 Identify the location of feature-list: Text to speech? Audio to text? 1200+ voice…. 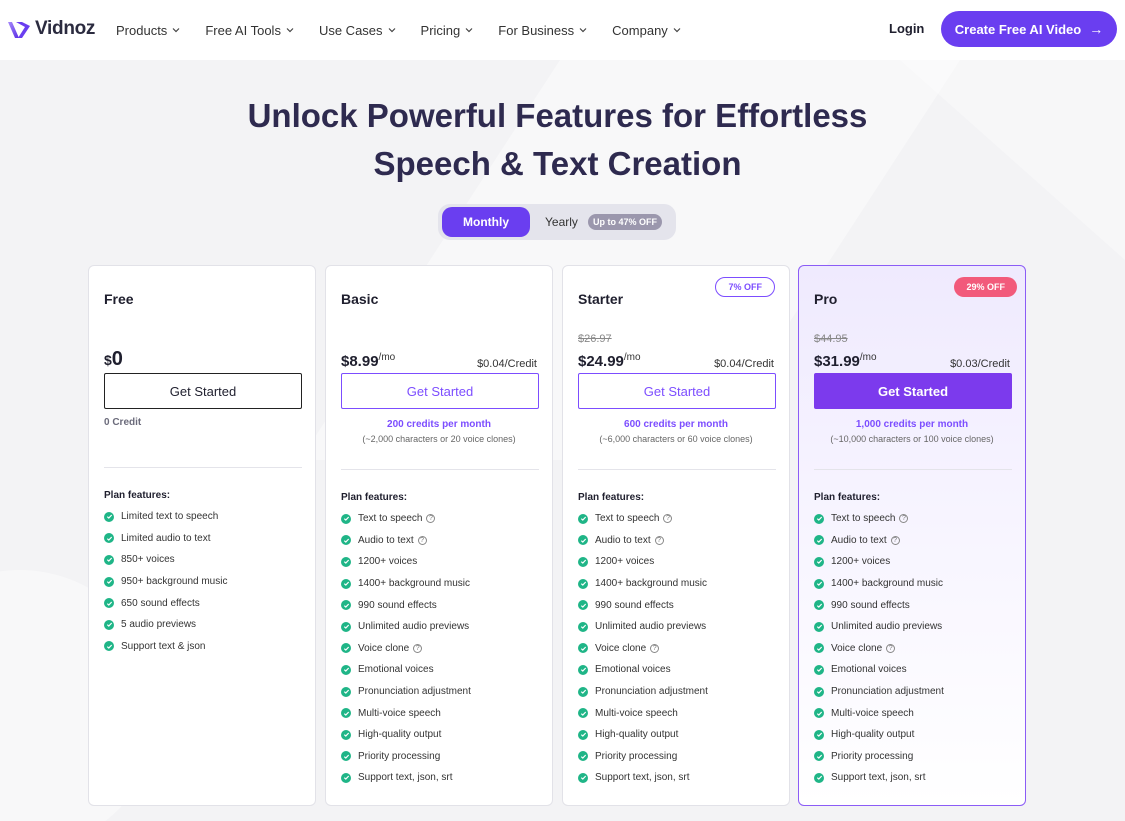
(643, 648).